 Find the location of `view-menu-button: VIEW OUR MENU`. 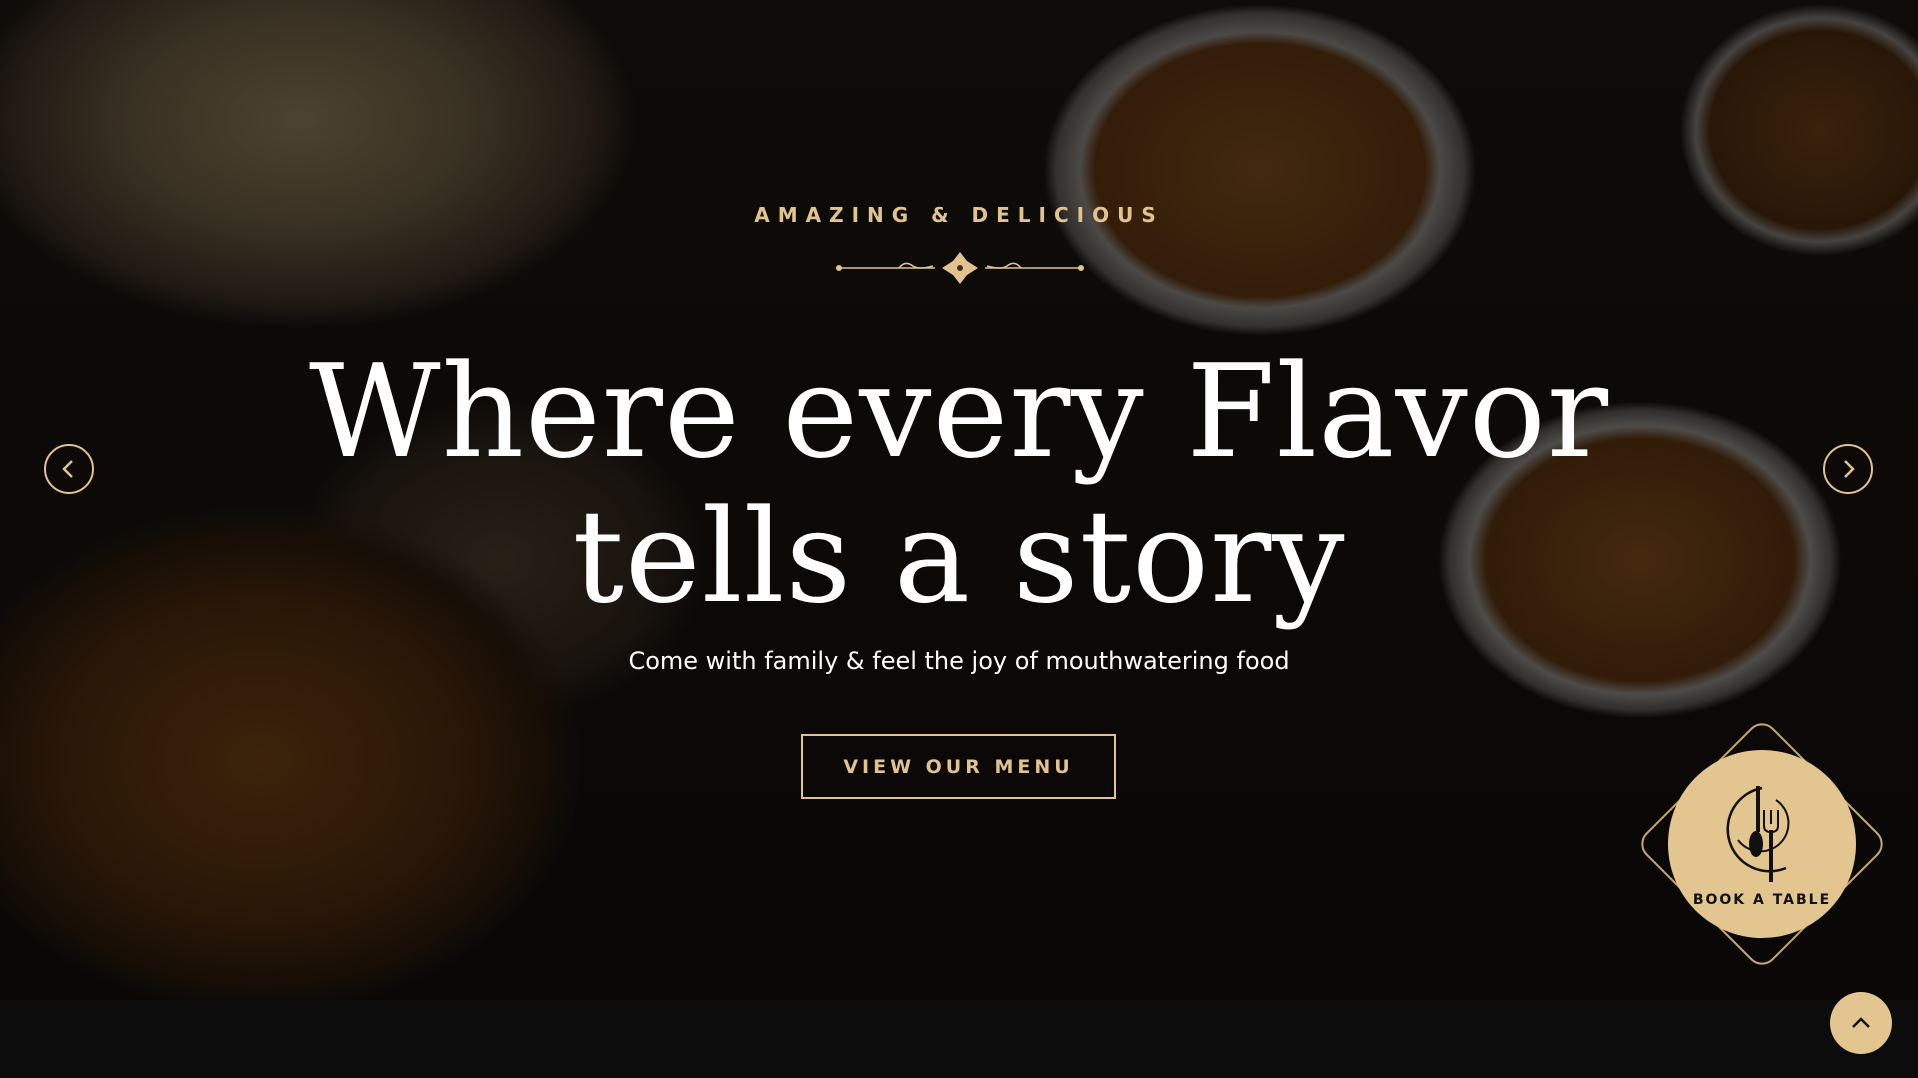

view-menu-button: VIEW OUR MENU is located at coordinates (958, 766).